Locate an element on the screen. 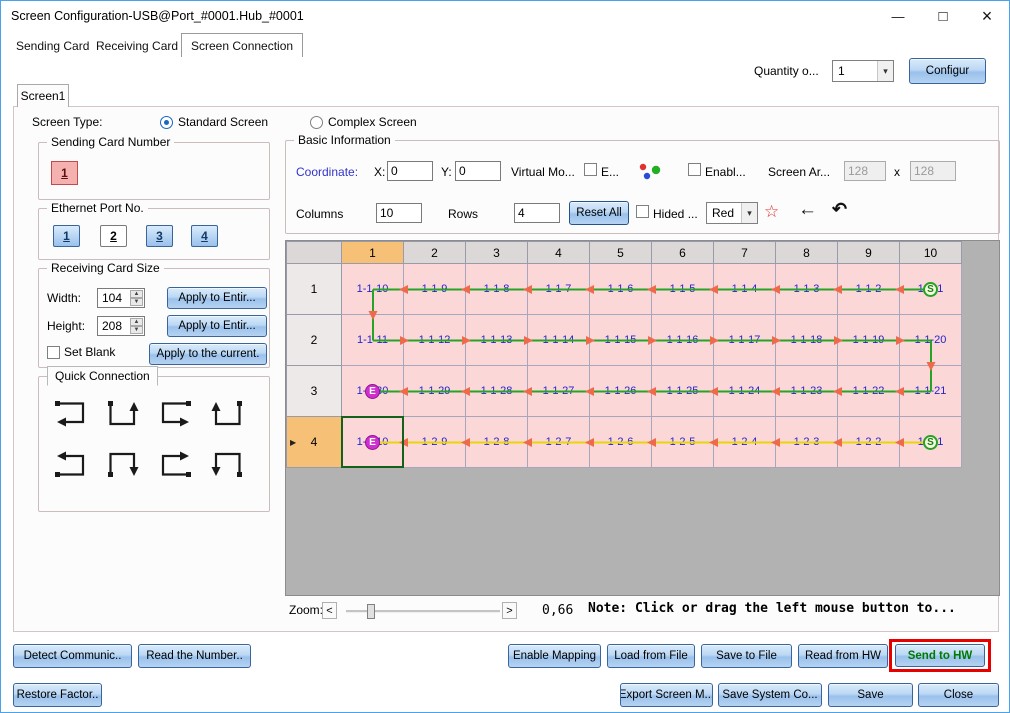 This screenshot has width=1010, height=713. grid-cell: 1-1-5 is located at coordinates (683, 289).